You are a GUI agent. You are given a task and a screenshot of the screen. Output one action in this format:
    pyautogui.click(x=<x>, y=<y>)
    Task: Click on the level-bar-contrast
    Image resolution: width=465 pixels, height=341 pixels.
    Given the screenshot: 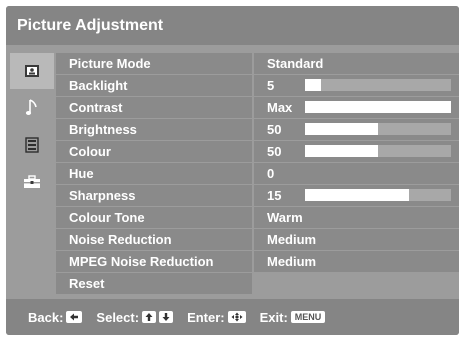 What is the action you would take?
    pyautogui.click(x=378, y=107)
    